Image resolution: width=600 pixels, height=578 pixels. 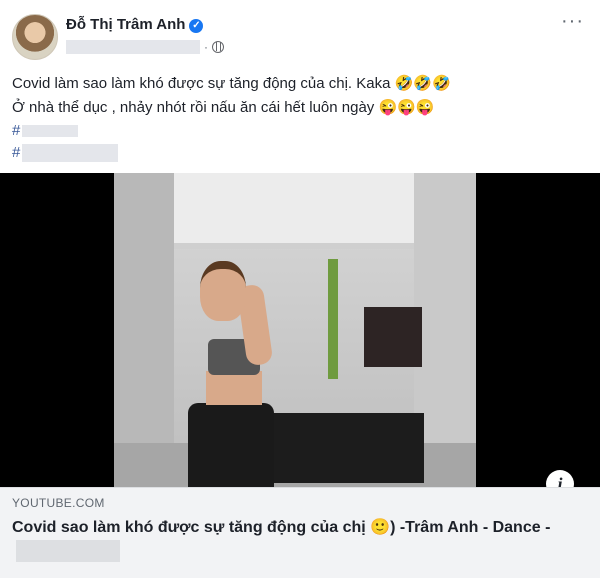 What do you see at coordinates (35, 37) in the screenshot?
I see `author-avatar` at bounding box center [35, 37].